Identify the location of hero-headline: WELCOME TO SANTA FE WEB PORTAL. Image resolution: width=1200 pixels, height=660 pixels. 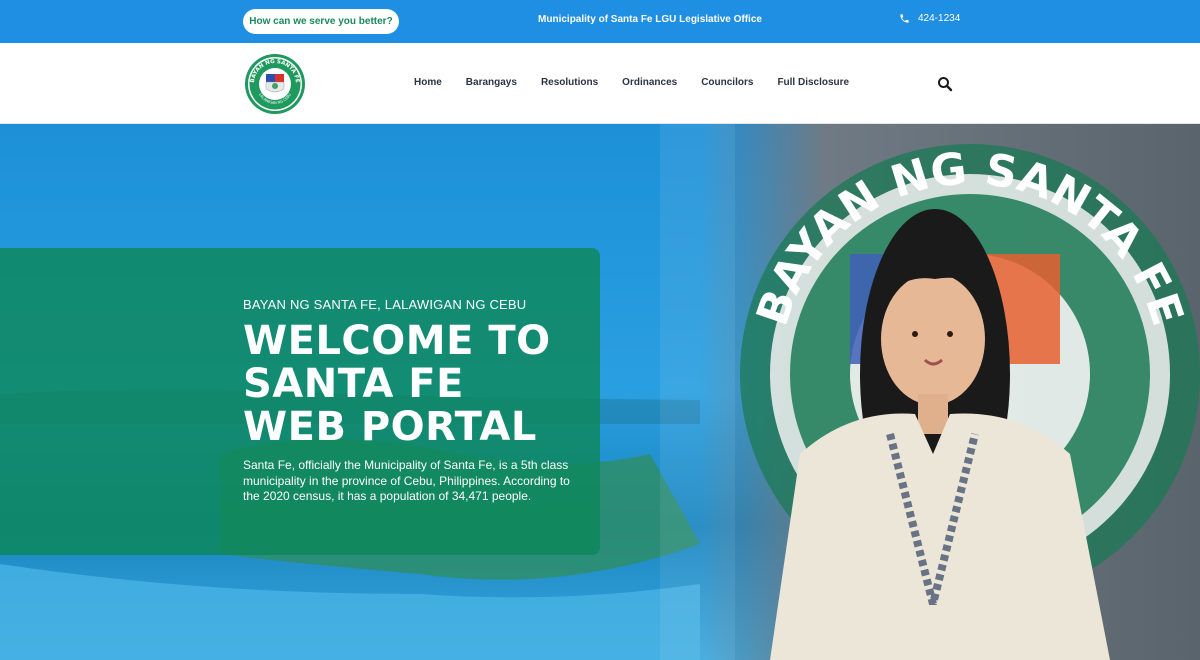
(413, 384).